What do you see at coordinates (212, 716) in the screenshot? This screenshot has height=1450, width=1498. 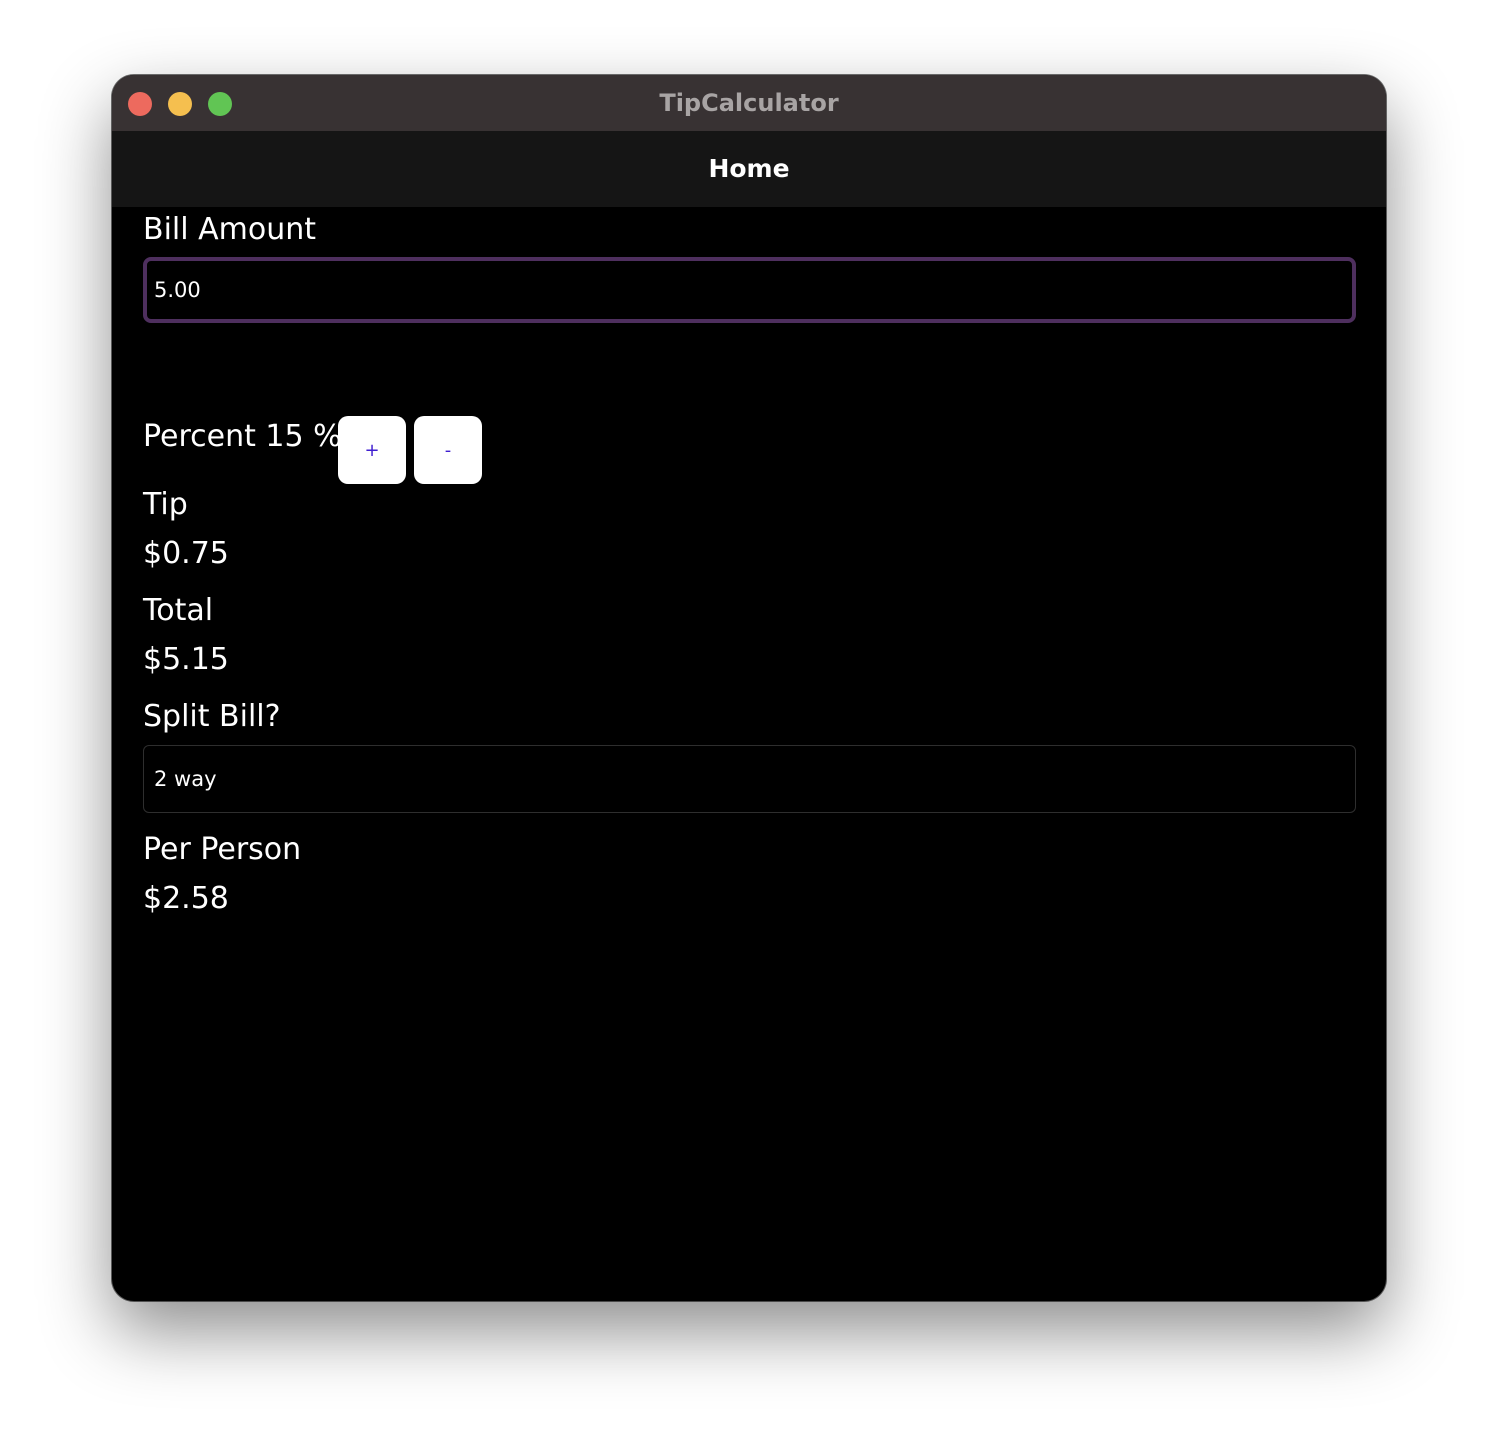 I see `split-bill-label: Split Bill?` at bounding box center [212, 716].